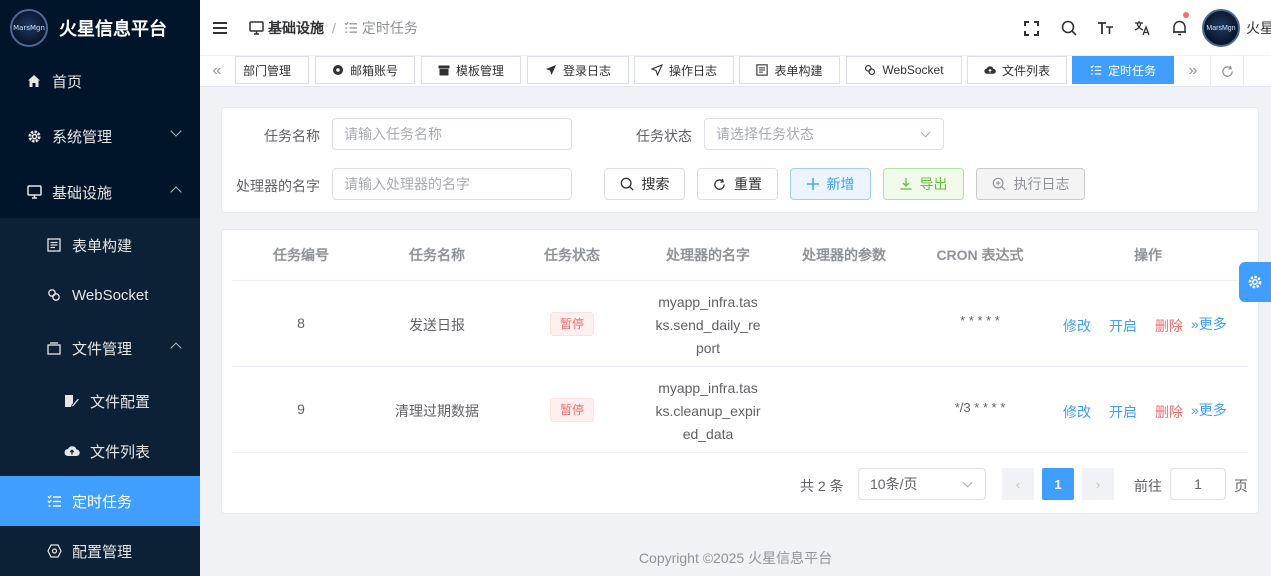 Image resolution: width=1271 pixels, height=576 pixels. What do you see at coordinates (1025, 70) in the screenshot?
I see `tab-label: 文件列表` at bounding box center [1025, 70].